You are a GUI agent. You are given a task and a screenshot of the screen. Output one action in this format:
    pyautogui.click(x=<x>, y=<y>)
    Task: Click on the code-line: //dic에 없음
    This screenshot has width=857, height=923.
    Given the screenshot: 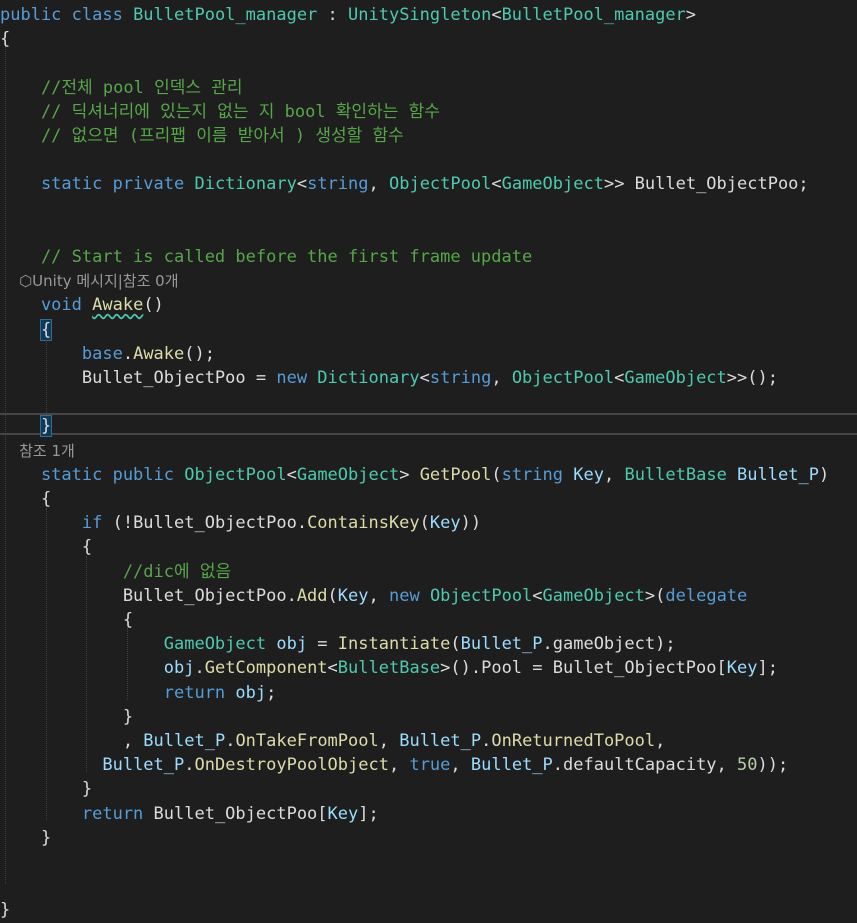 What is the action you would take?
    pyautogui.click(x=115, y=572)
    